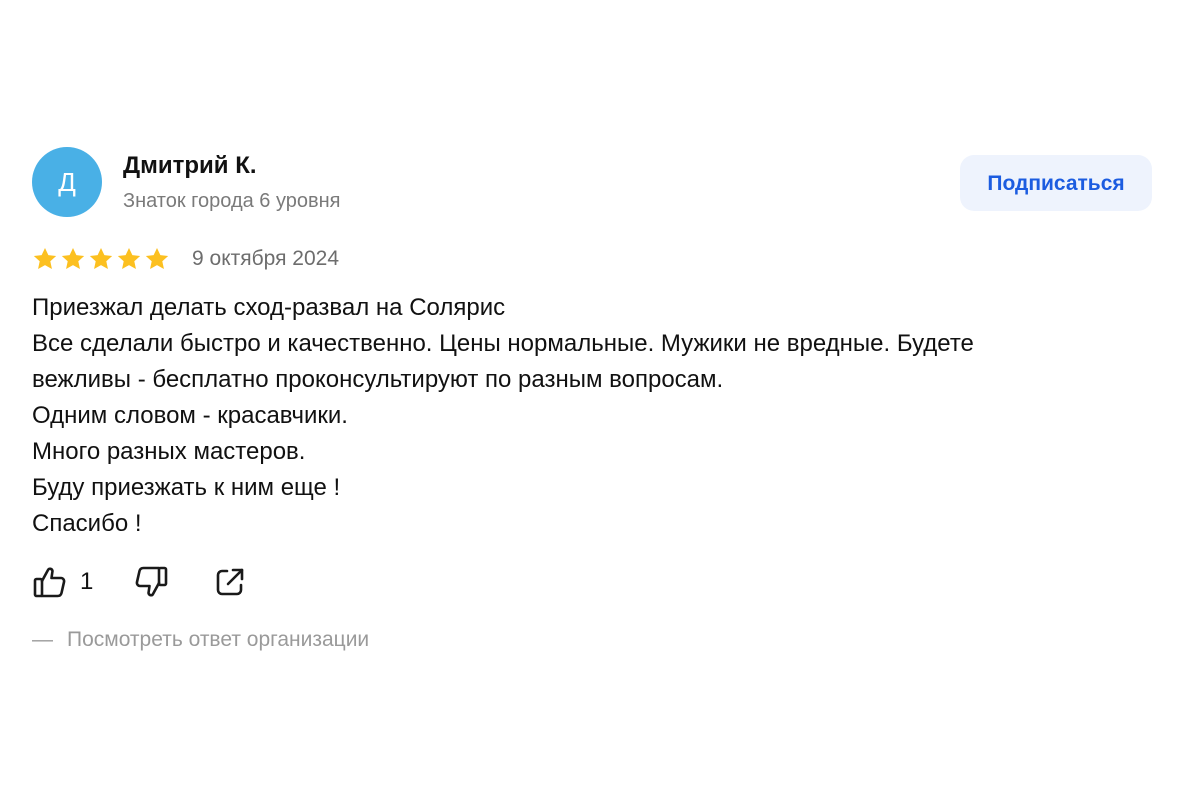 This screenshot has height=800, width=1200. Describe the element at coordinates (265, 258) in the screenshot. I see `review-date: 9 октября 2024` at that location.